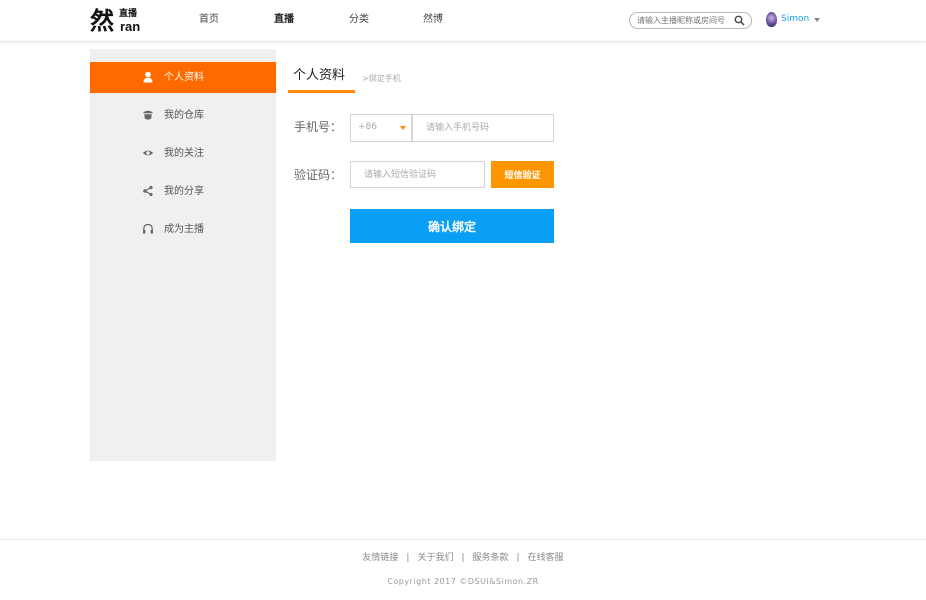  I want to click on brand-logo: 然 直播 ran, so click(118, 21).